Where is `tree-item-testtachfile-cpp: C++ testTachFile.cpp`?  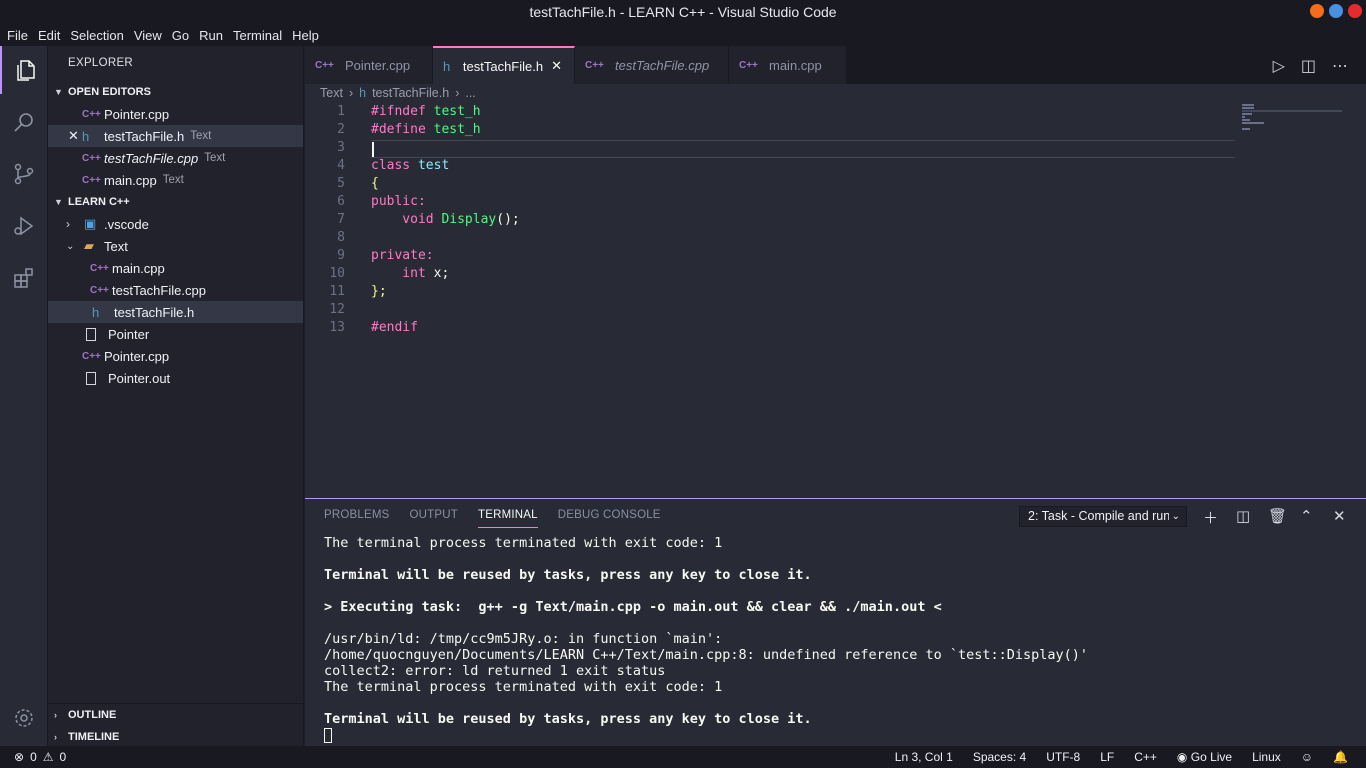
tree-item-testtachfile-cpp: C++ testTachFile.cpp is located at coordinates (175, 290).